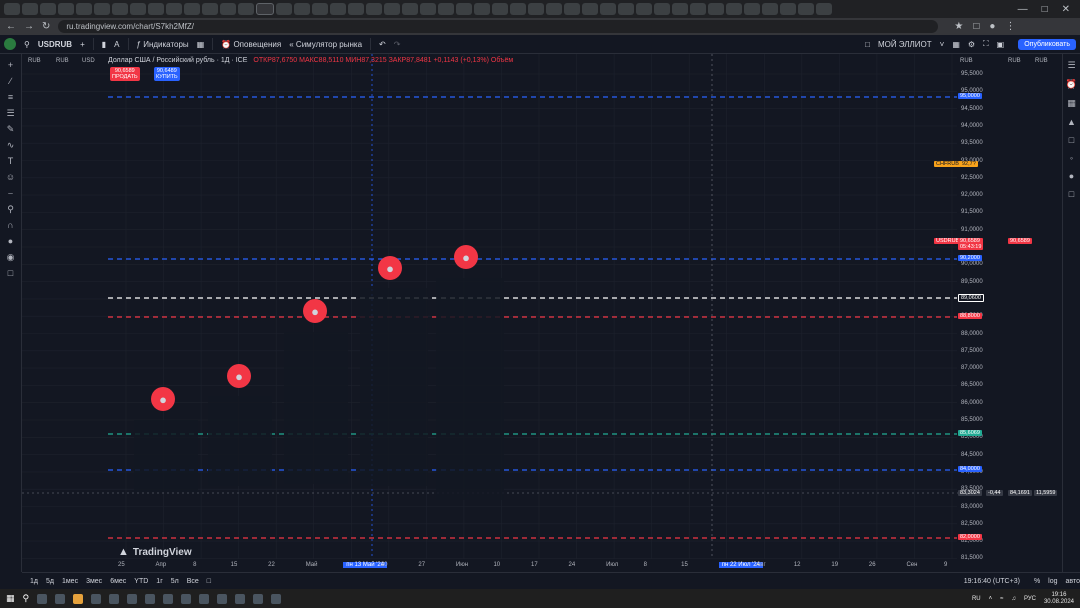 This screenshot has width=1080, height=608. I want to click on data-window-icon: ▦, so click(1071, 103).